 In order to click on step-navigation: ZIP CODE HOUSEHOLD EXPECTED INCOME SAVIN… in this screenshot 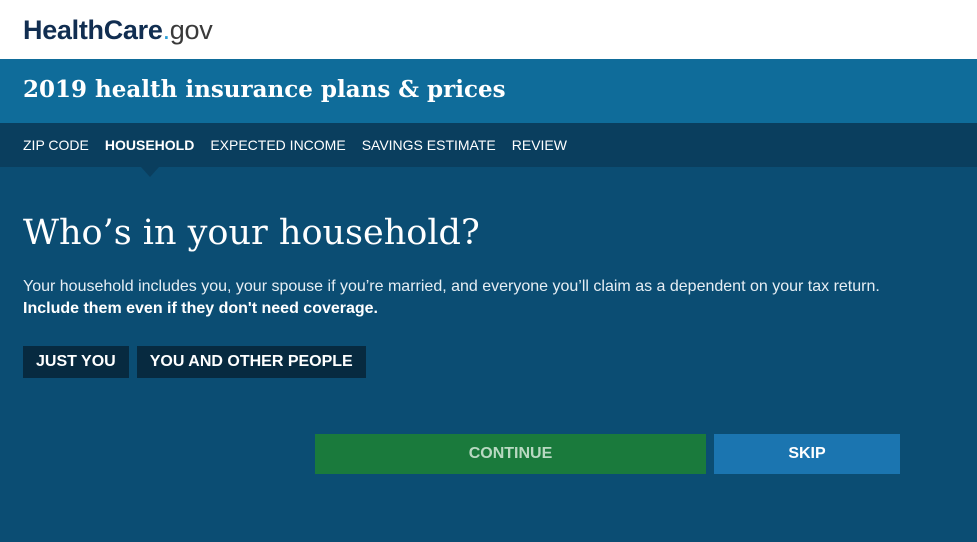, I will do `click(488, 150)`.